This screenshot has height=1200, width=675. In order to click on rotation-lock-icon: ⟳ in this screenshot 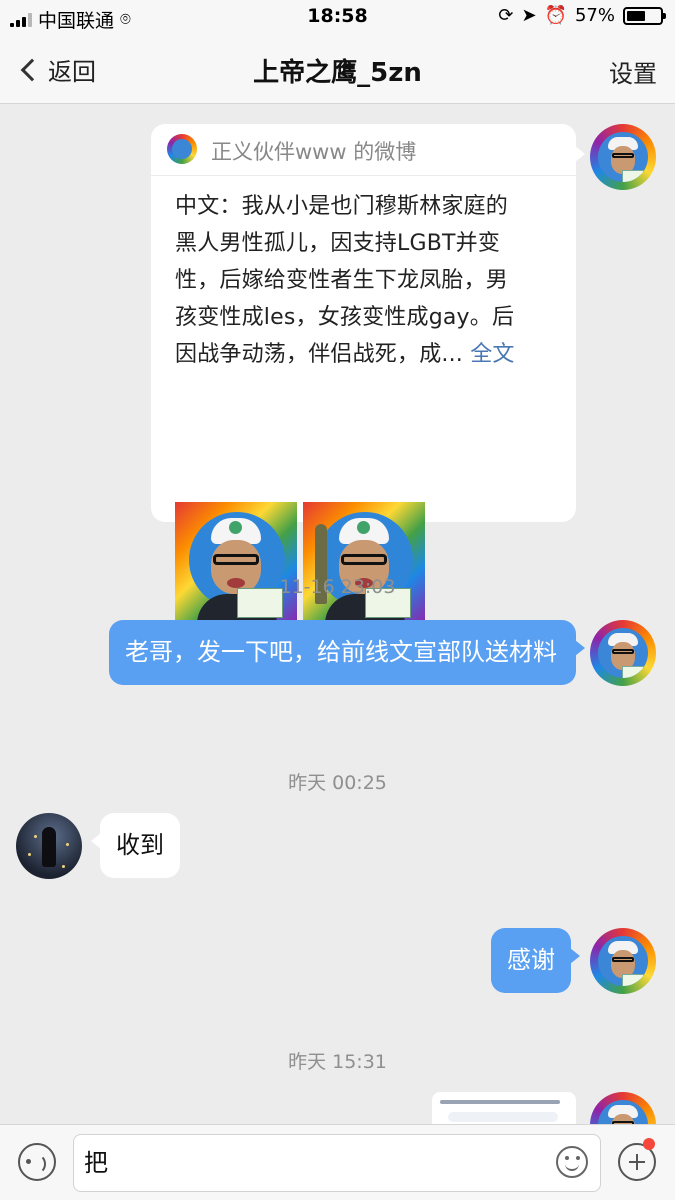, I will do `click(506, 15)`.